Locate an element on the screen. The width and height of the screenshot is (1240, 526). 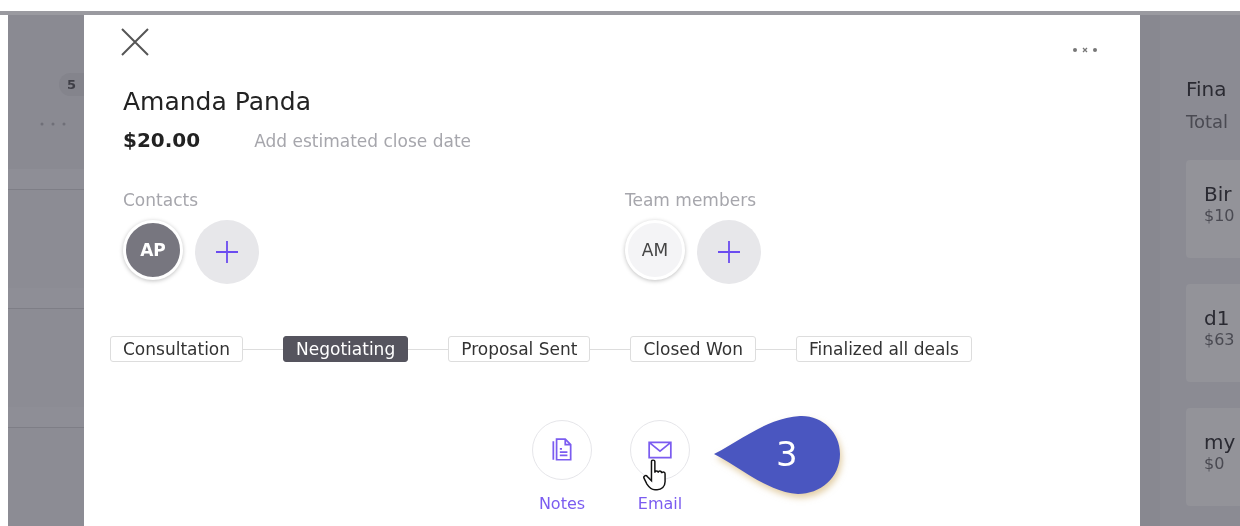
column-title: Fina is located at coordinates (1207, 89).